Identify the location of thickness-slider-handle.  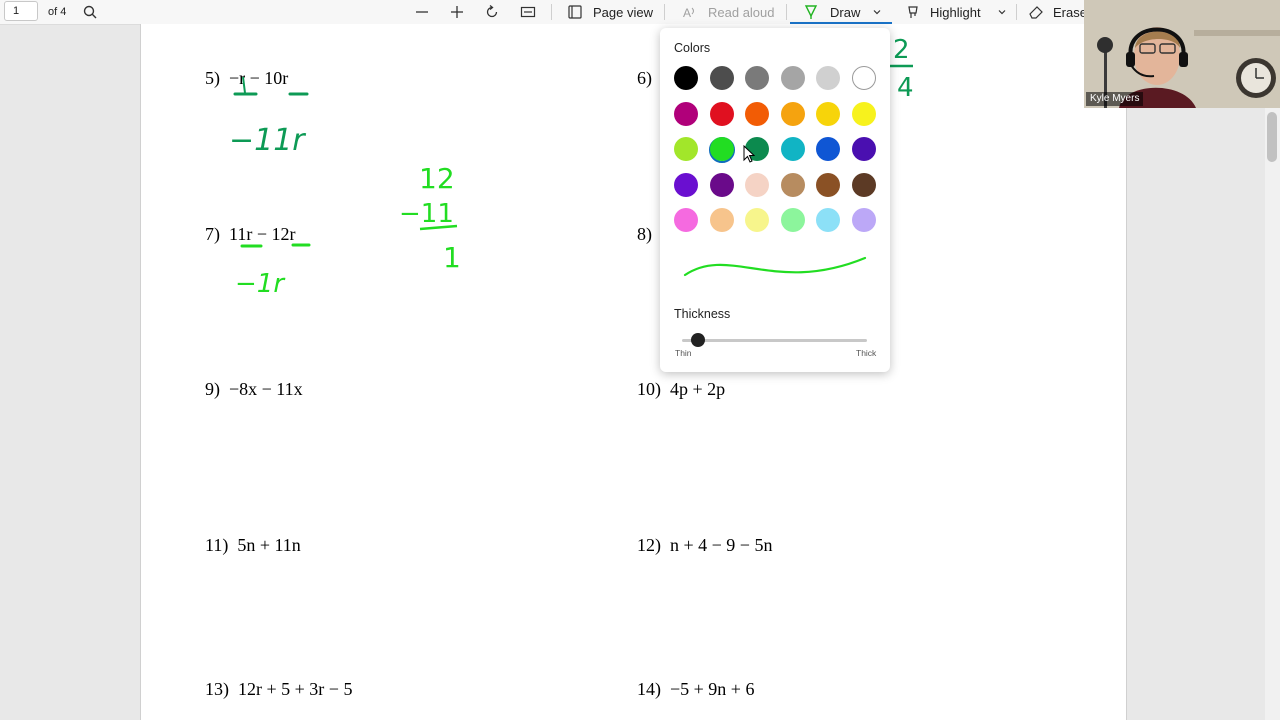
(697, 340).